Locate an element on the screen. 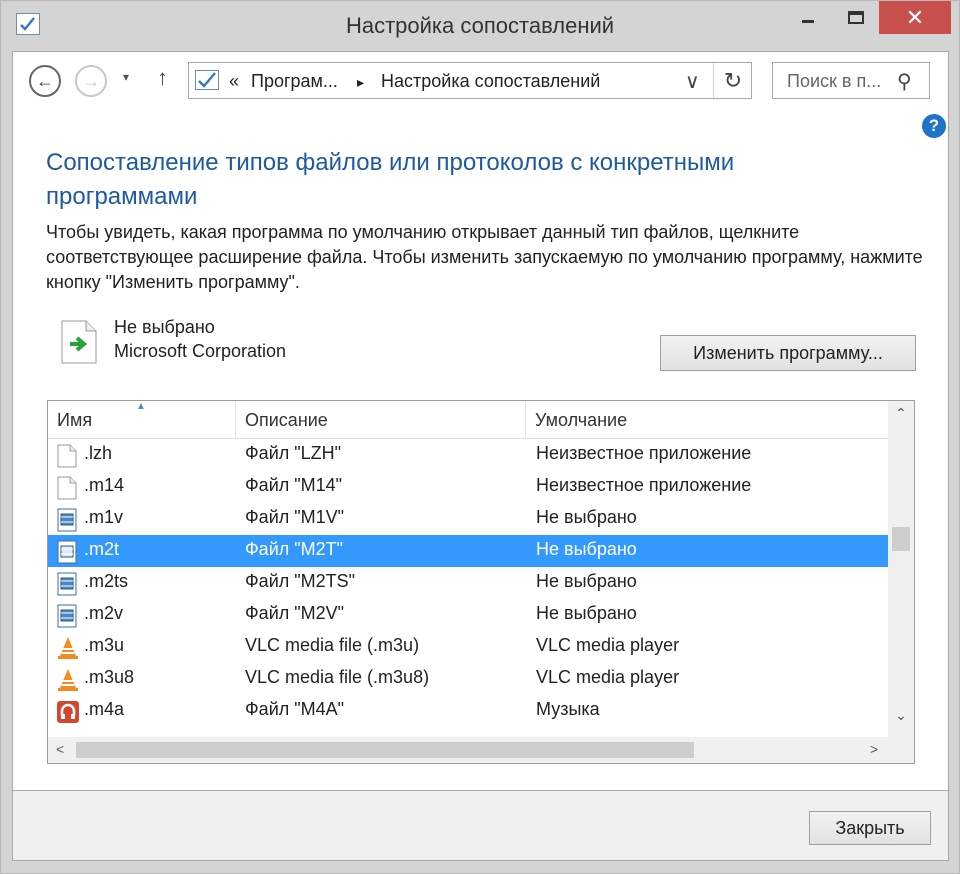  breadcrumb-current: Настройка сопоставлений is located at coordinates (490, 81).